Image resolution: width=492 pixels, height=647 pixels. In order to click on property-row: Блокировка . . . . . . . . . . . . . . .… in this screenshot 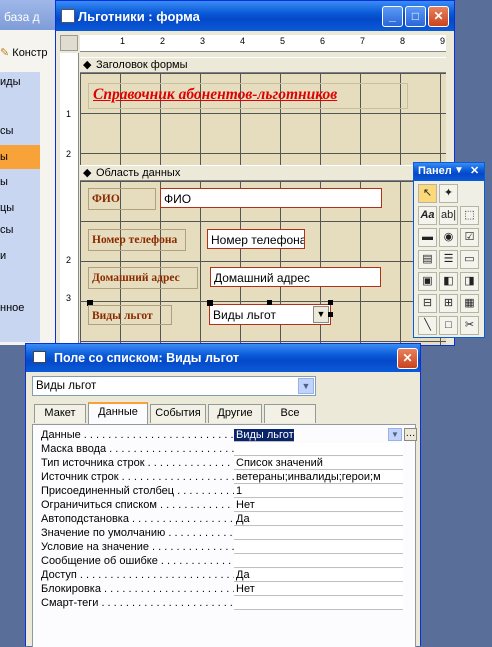, I will do `click(224, 590)`.